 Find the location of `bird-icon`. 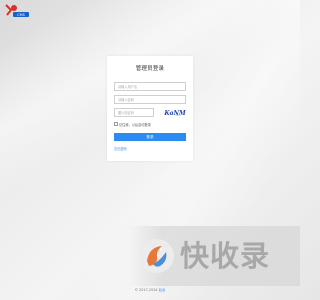

bird-icon is located at coordinates (157, 256).